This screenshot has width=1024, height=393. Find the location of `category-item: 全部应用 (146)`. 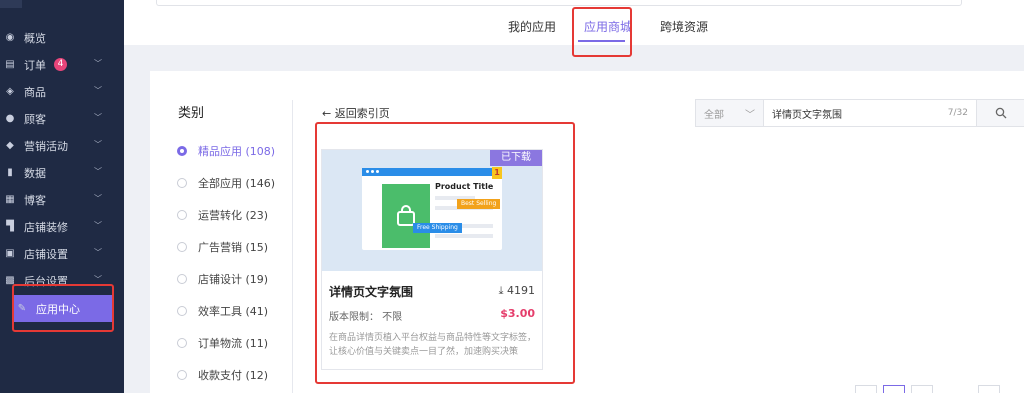

category-item: 全部应用 (146) is located at coordinates (226, 183).